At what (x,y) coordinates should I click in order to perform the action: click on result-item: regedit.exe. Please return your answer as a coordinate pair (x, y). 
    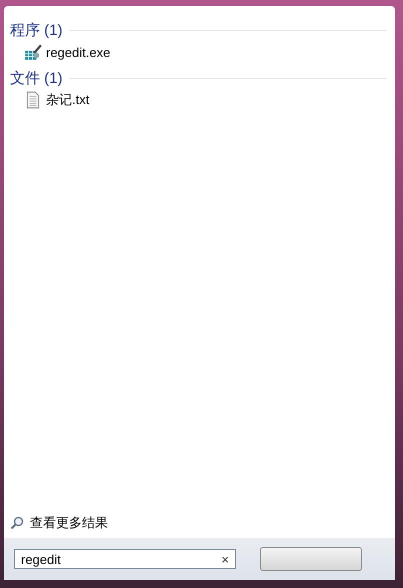
    Looking at the image, I should click on (198, 52).